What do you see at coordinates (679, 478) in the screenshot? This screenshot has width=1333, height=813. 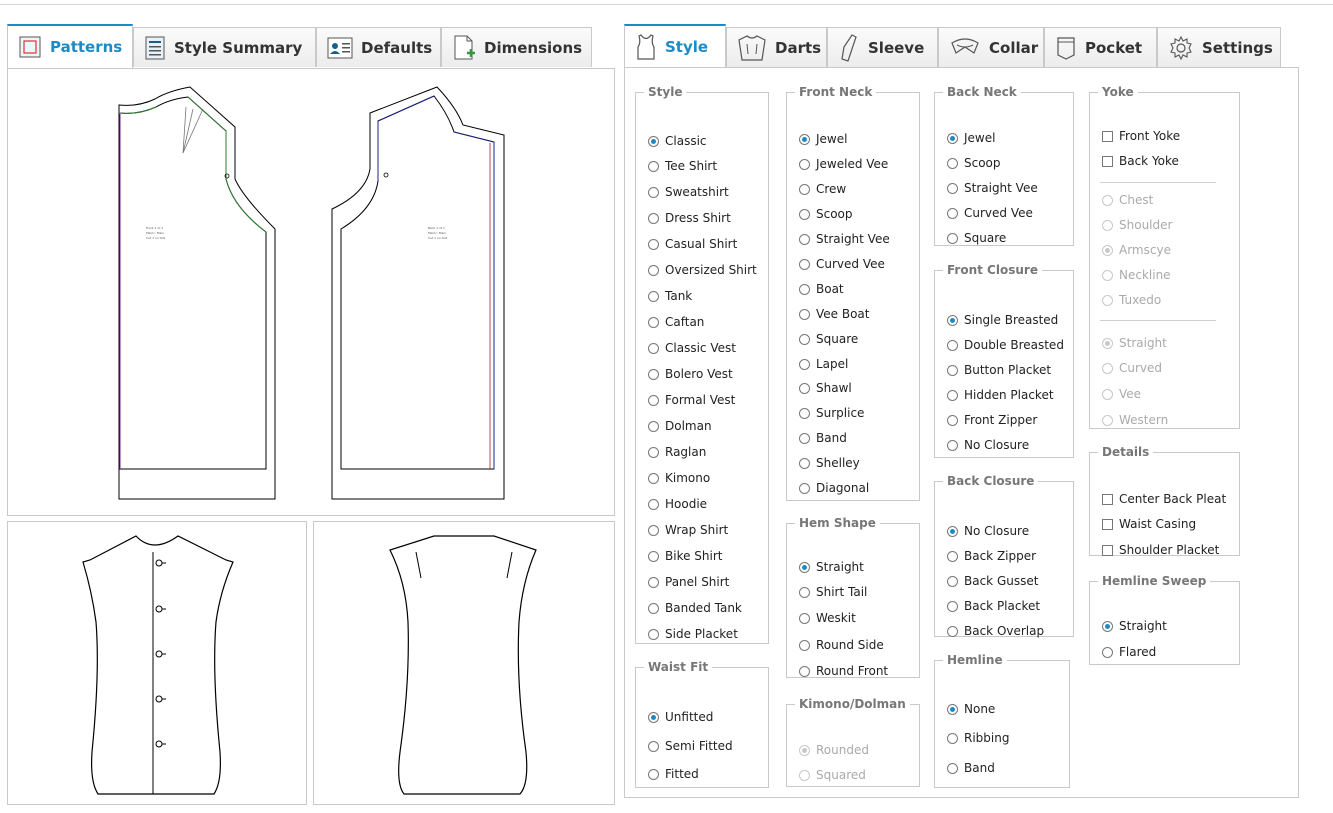 I see `style-option-kimono: Kimono` at bounding box center [679, 478].